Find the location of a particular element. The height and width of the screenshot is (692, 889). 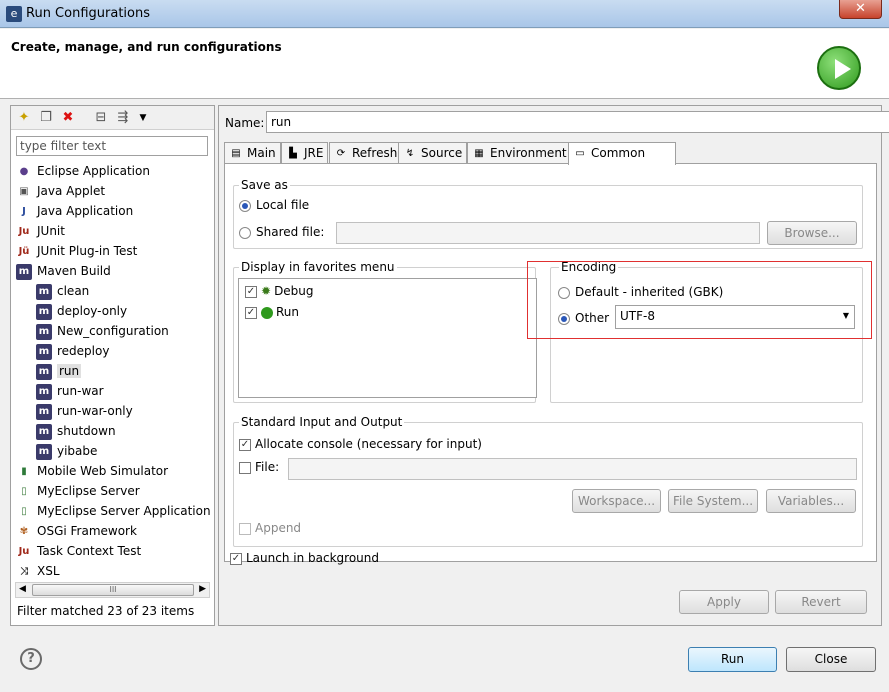

allocate-console-checkbox: ✓ is located at coordinates (245, 444).